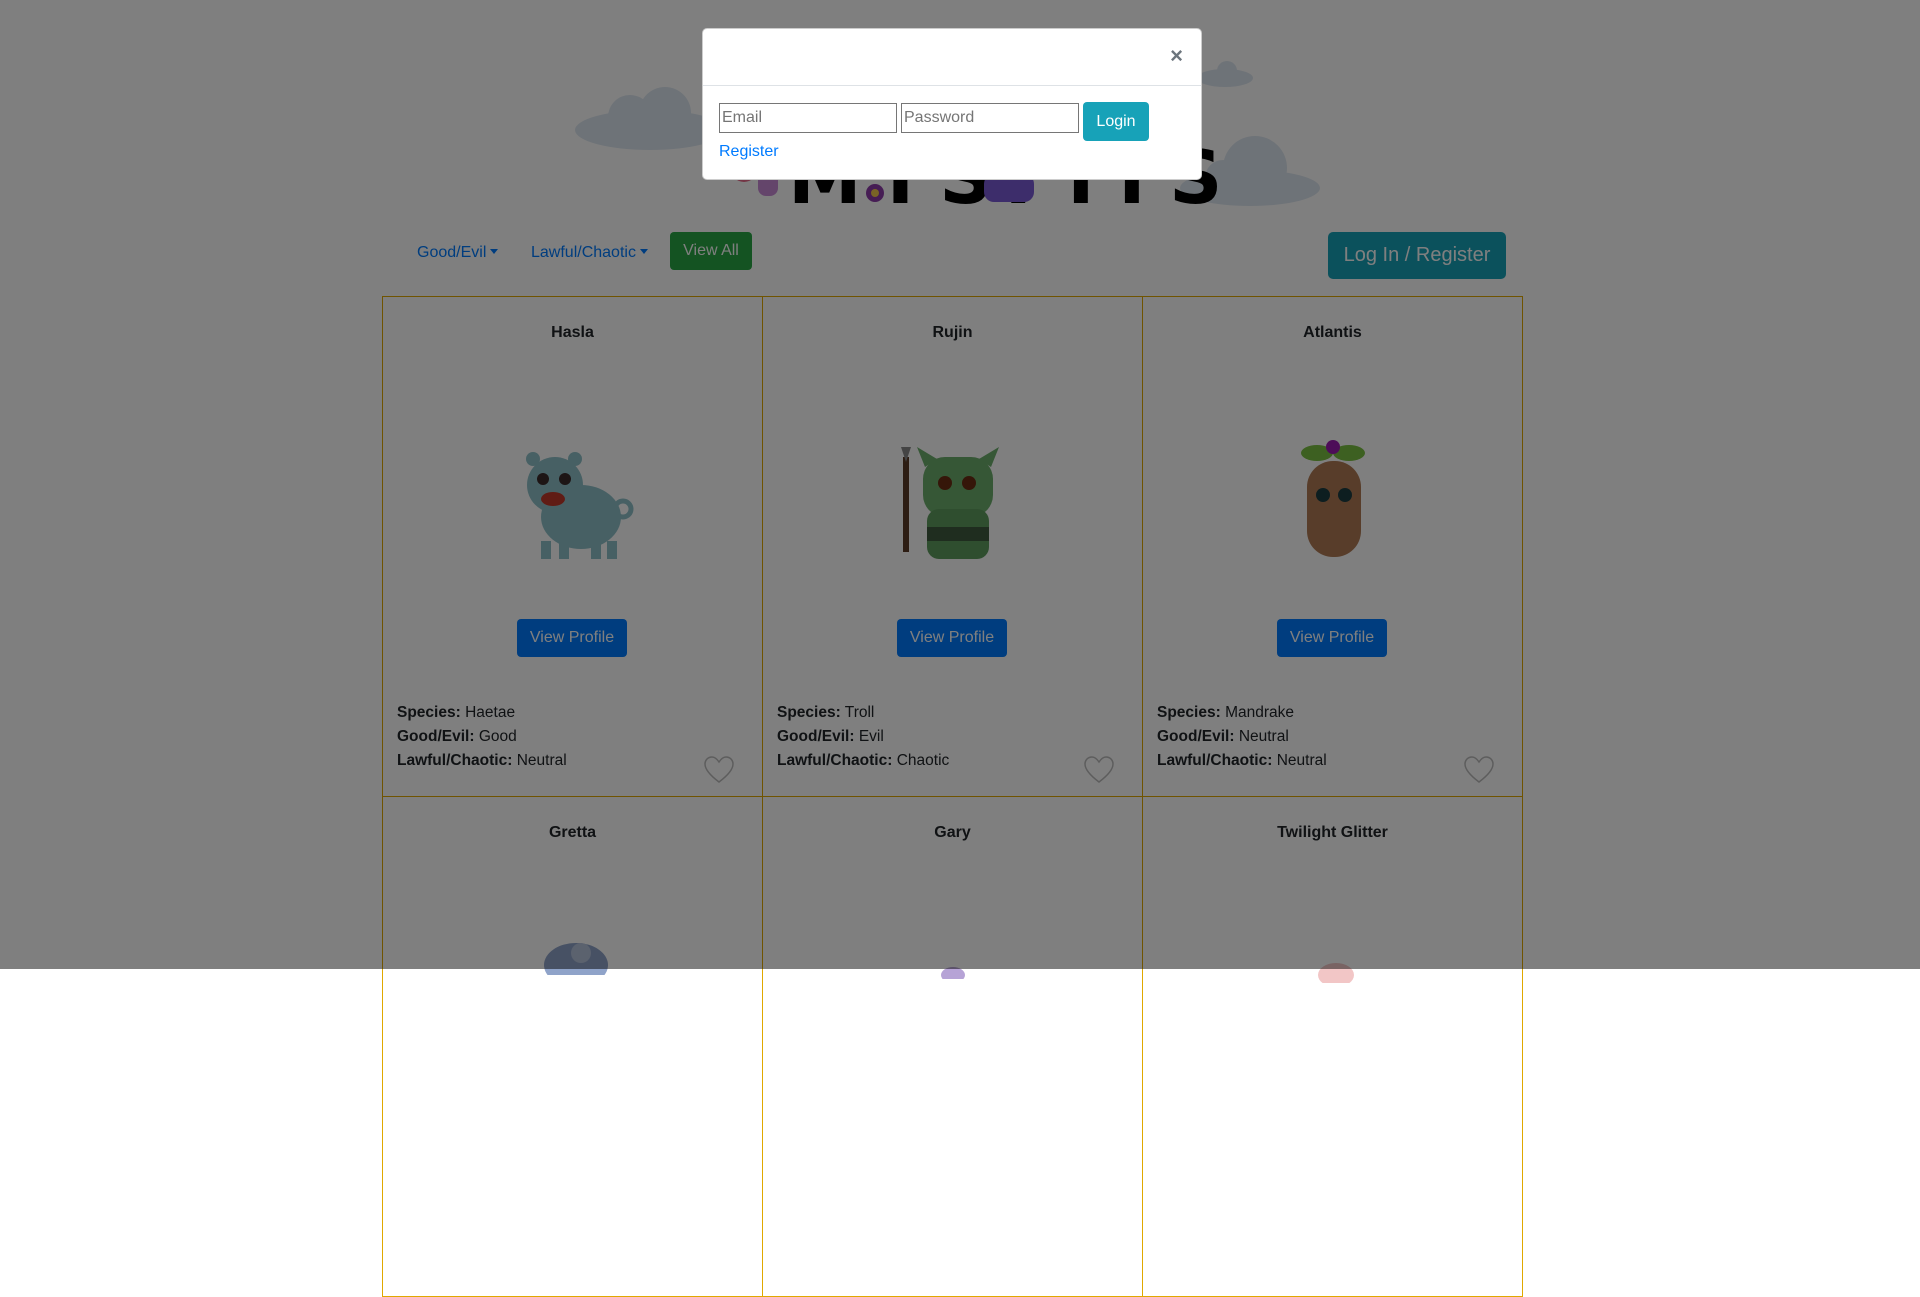  Describe the element at coordinates (990, 118) in the screenshot. I see `password-input` at that location.